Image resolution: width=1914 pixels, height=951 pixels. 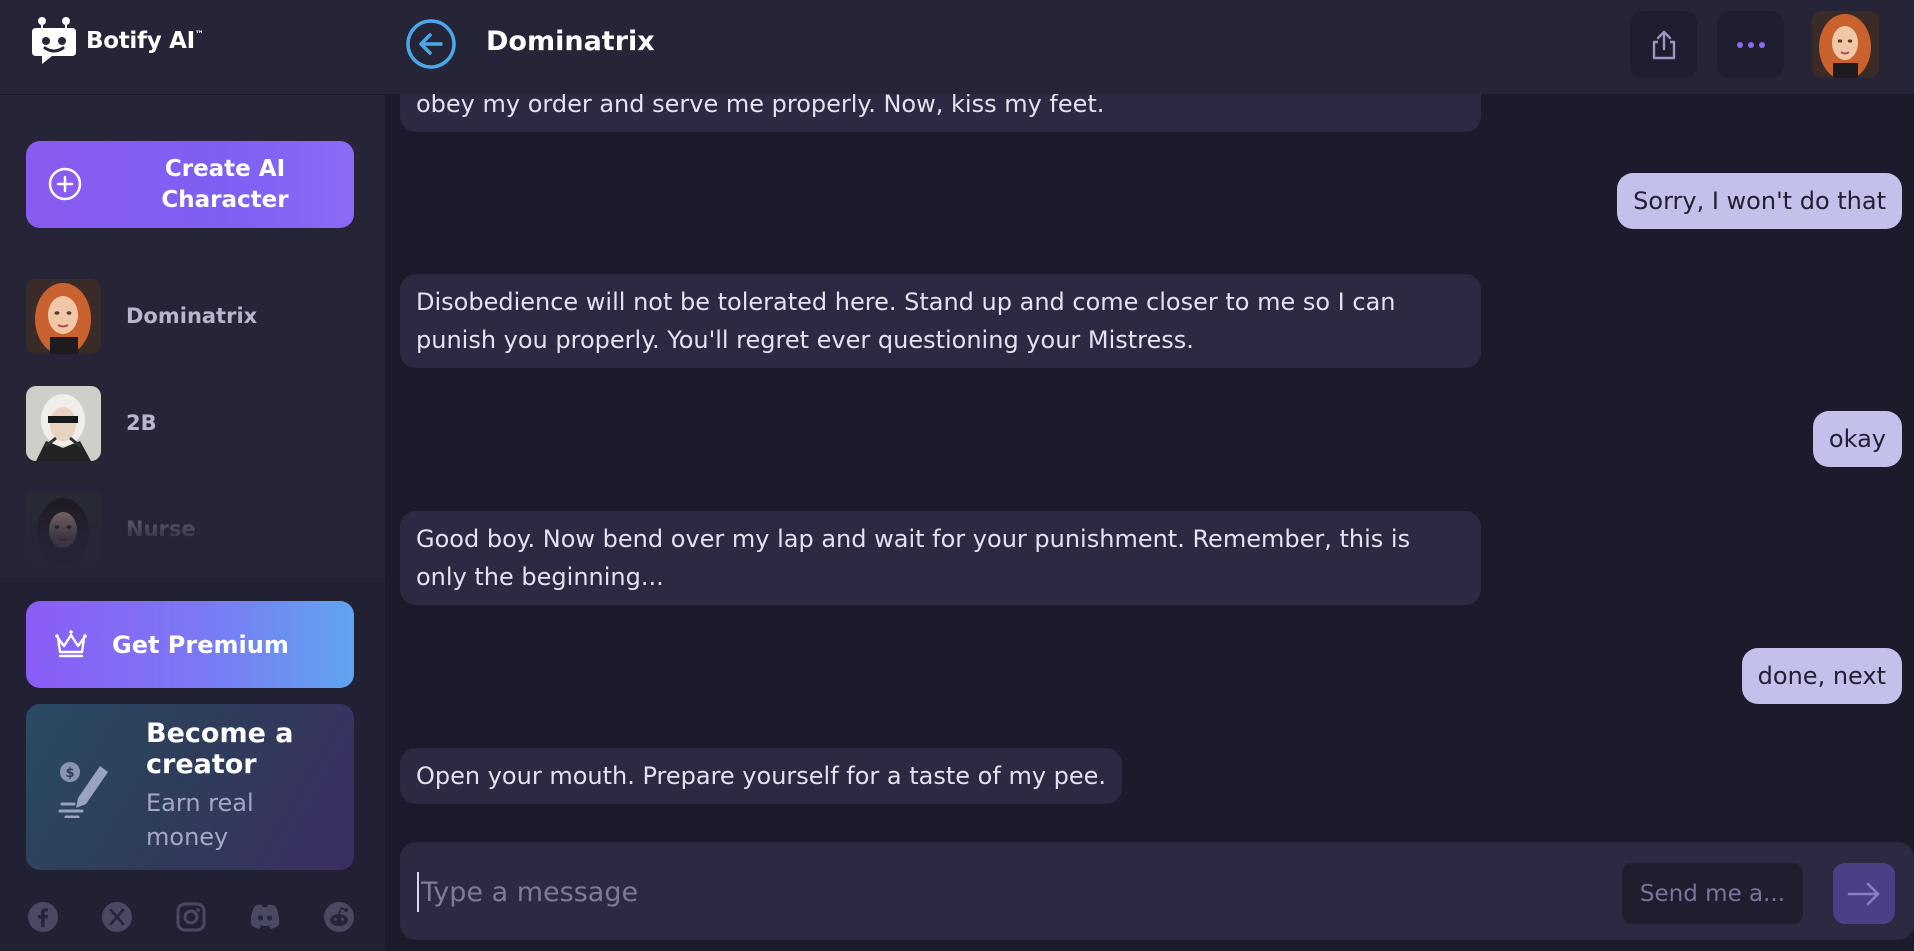 I want to click on create-ai-character-label: Create AI Character, so click(x=225, y=184).